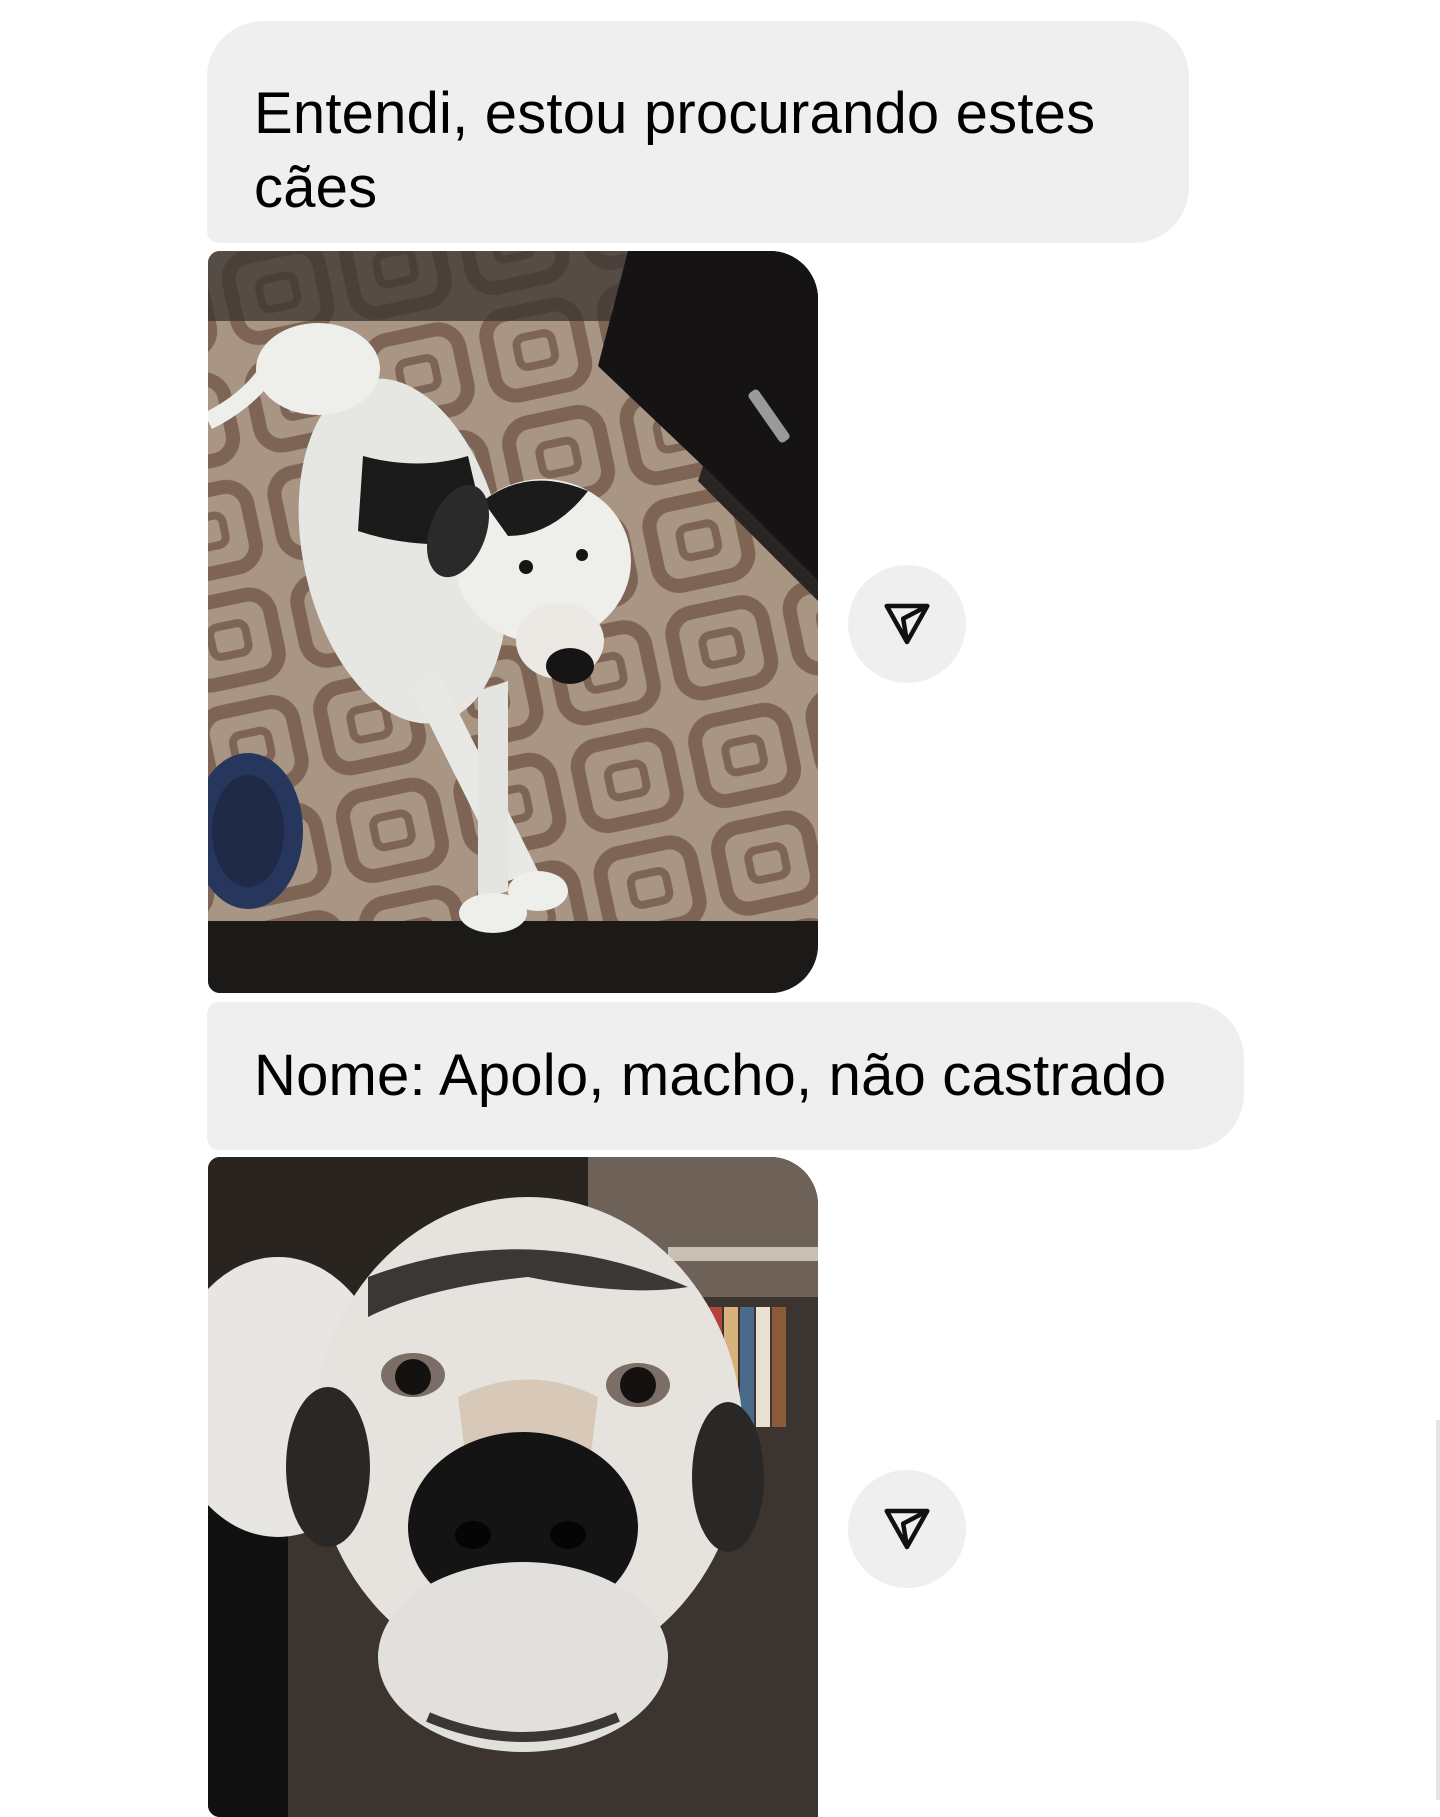 This screenshot has width=1440, height=1817. I want to click on message-bubble-1: Entendi, estou procurando estes cães, so click(698, 132).